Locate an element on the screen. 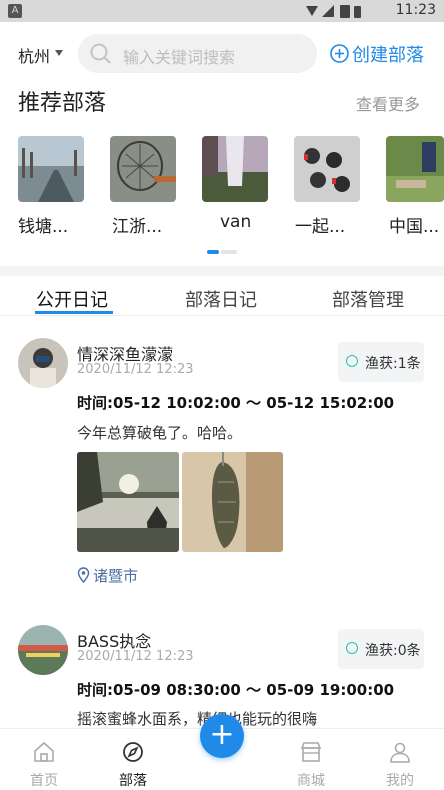 The image size is (444, 790). signal-battery-icons is located at coordinates (333, 11).